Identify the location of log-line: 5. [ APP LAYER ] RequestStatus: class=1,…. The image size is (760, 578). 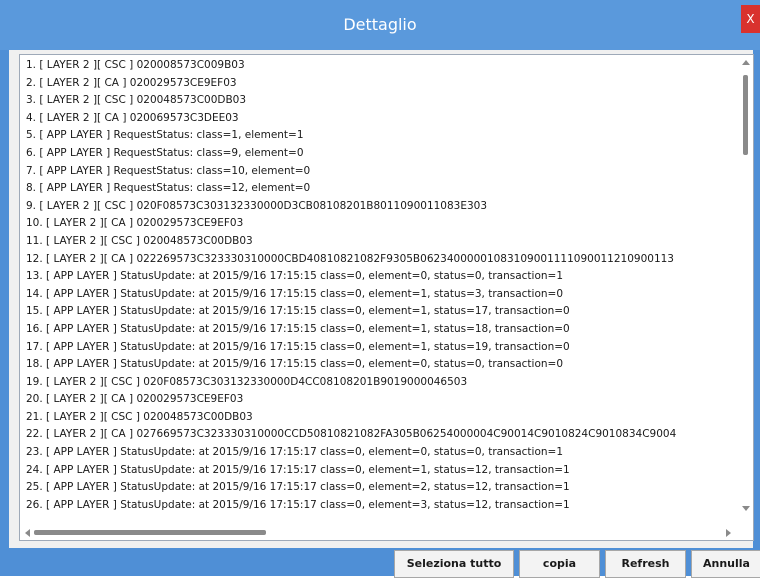
(165, 135).